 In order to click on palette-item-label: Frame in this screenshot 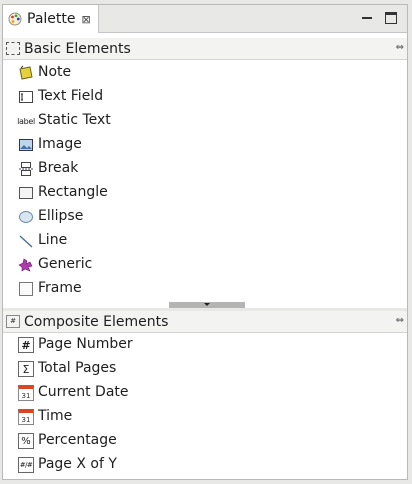, I will do `click(60, 288)`.